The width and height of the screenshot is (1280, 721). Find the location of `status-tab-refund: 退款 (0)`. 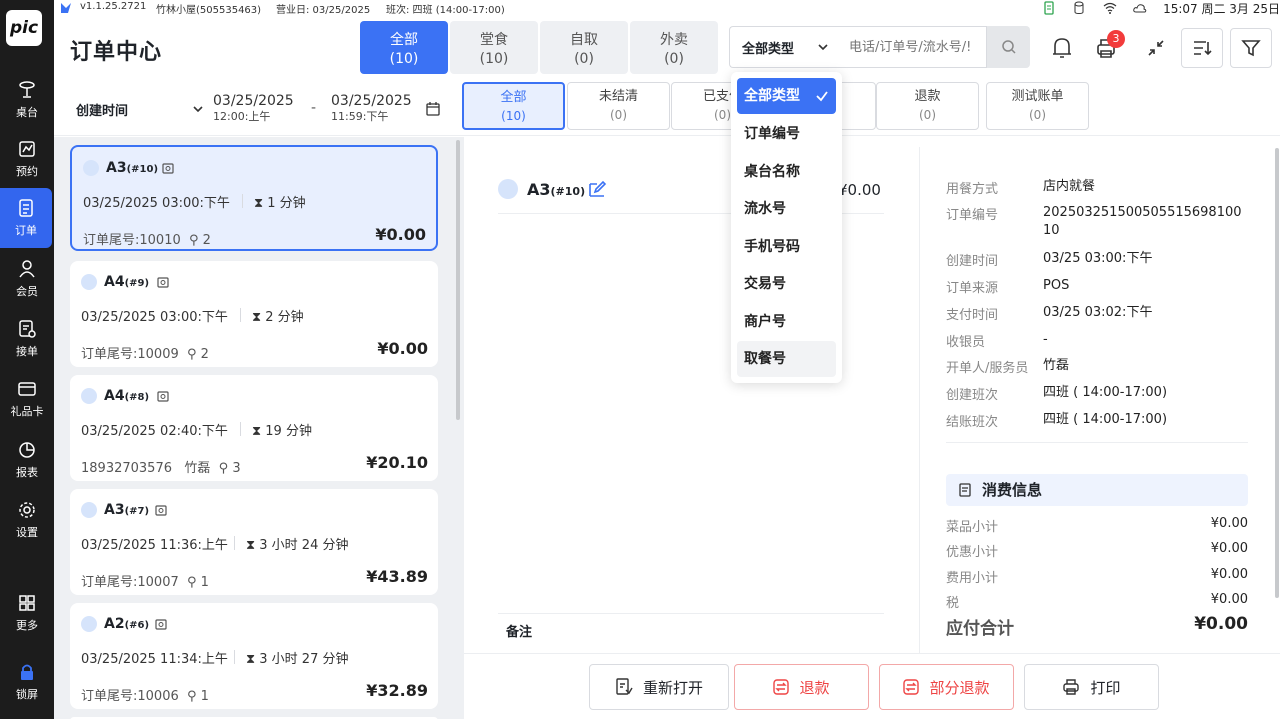

status-tab-refund: 退款 (0) is located at coordinates (927, 106).